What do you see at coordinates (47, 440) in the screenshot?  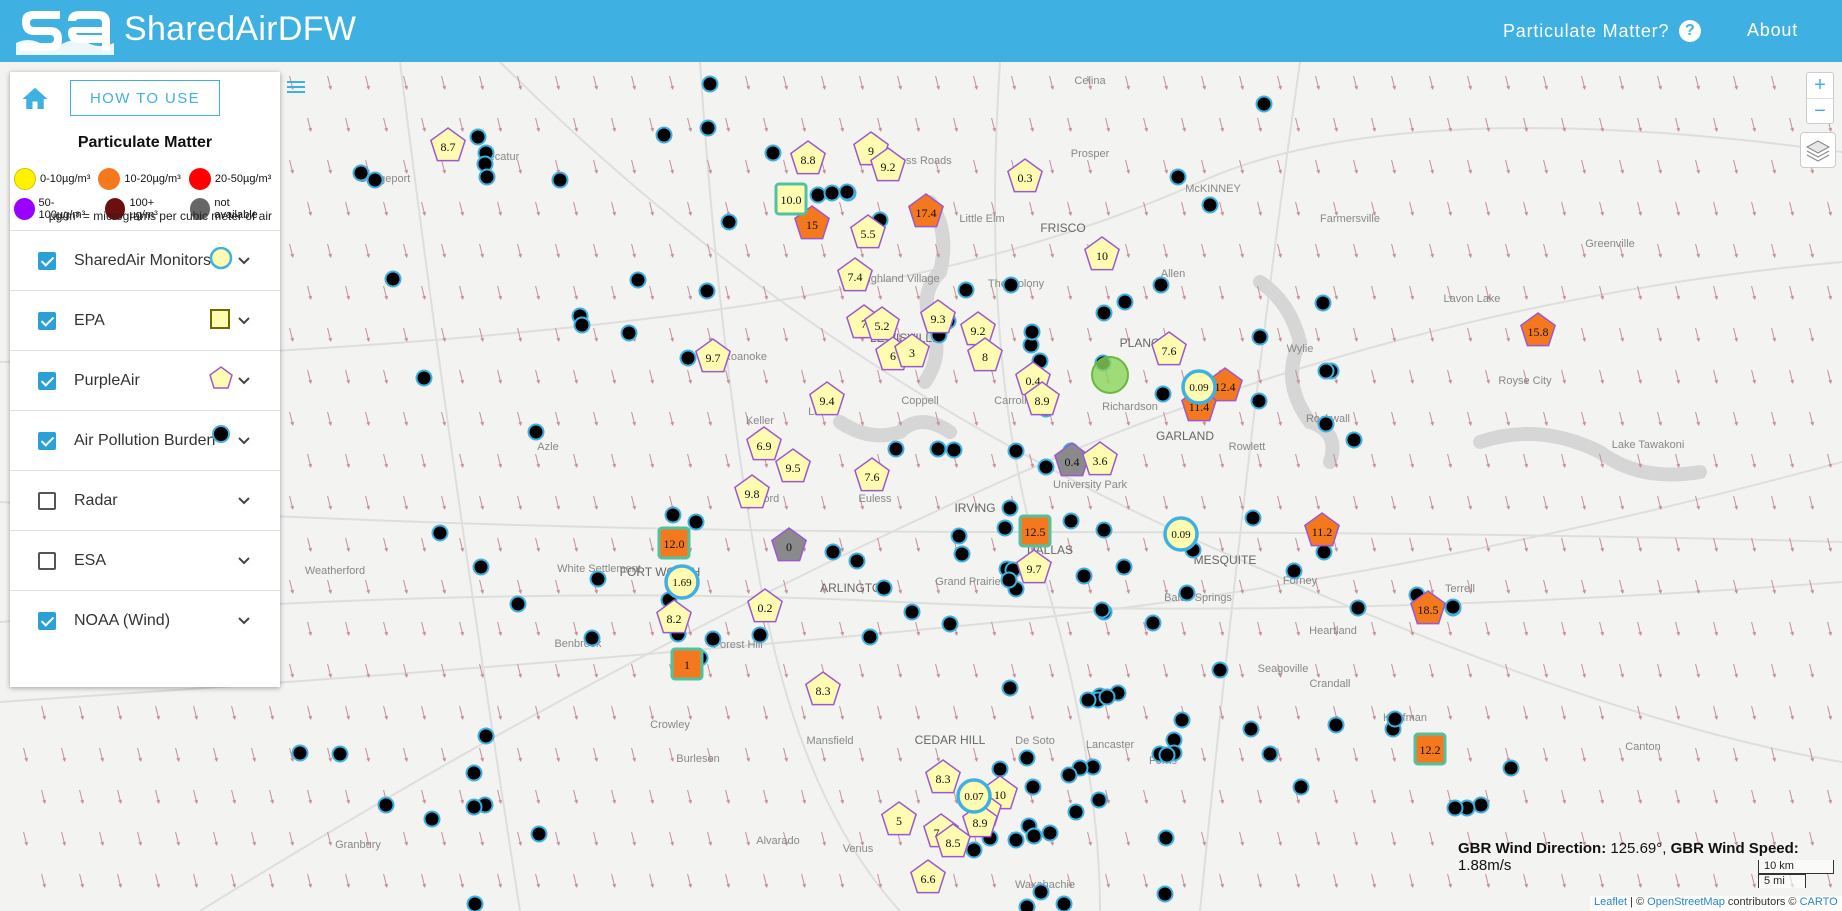 I see `checkbox-air-pollution-burden` at bounding box center [47, 440].